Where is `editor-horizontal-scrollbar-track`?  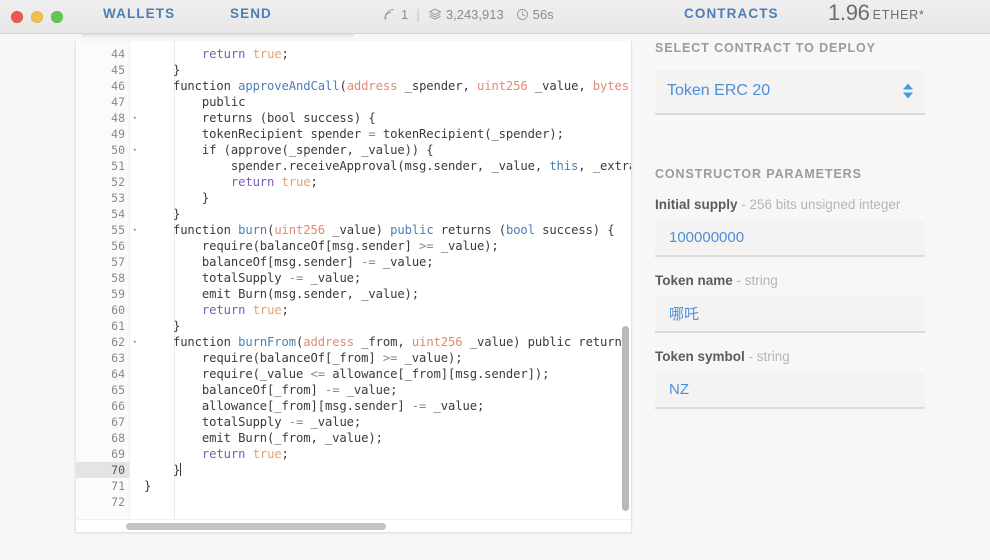
editor-horizontal-scrollbar-track is located at coordinates (353, 525).